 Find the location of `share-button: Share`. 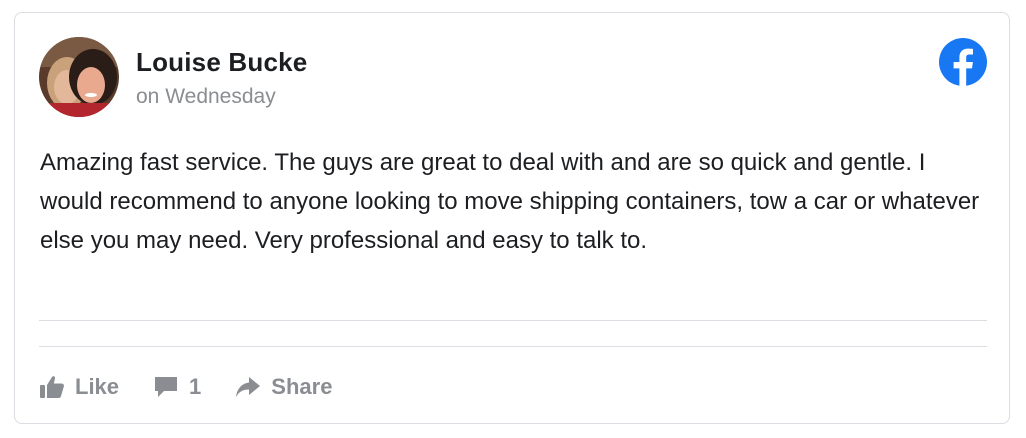

share-button: Share is located at coordinates (283, 387).